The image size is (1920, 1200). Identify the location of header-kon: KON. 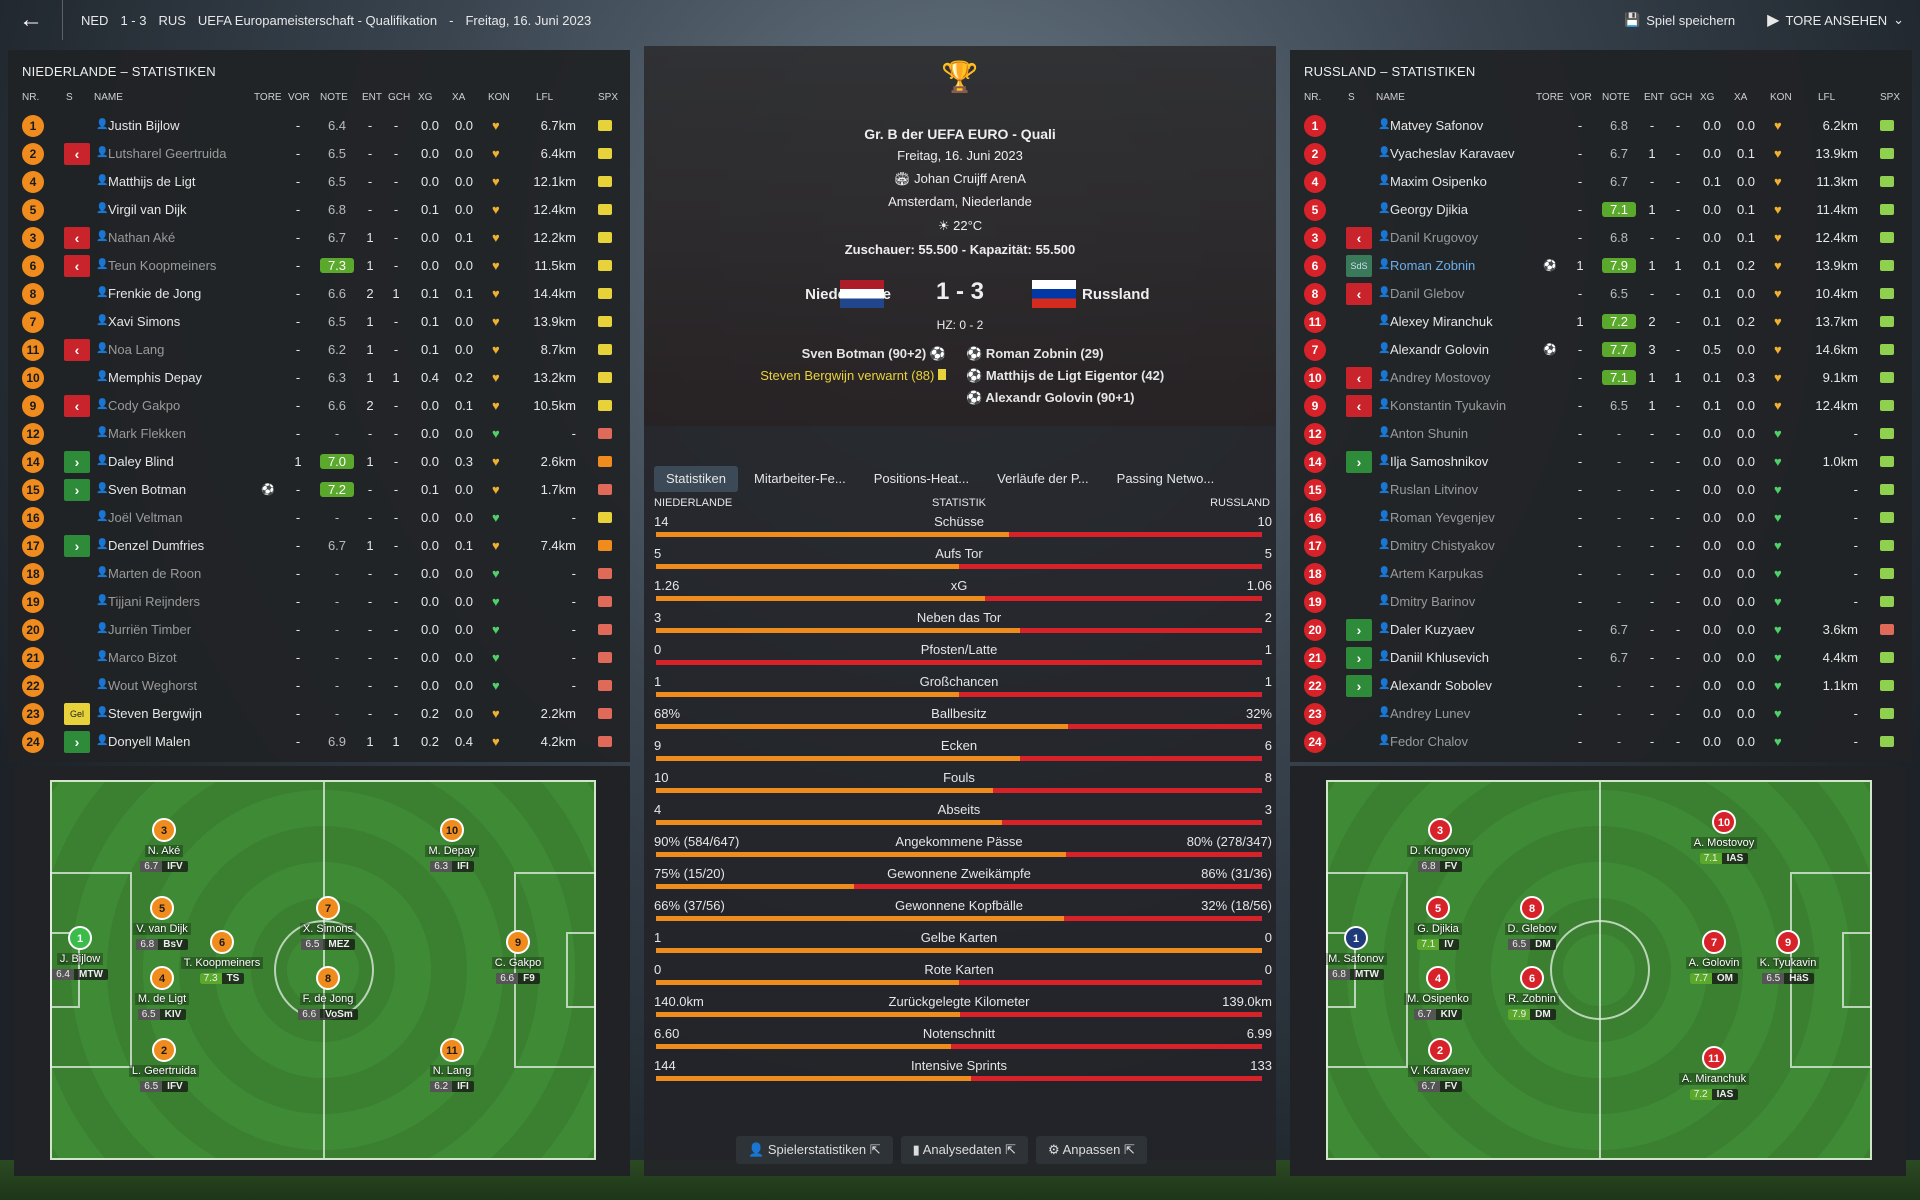
(1781, 97).